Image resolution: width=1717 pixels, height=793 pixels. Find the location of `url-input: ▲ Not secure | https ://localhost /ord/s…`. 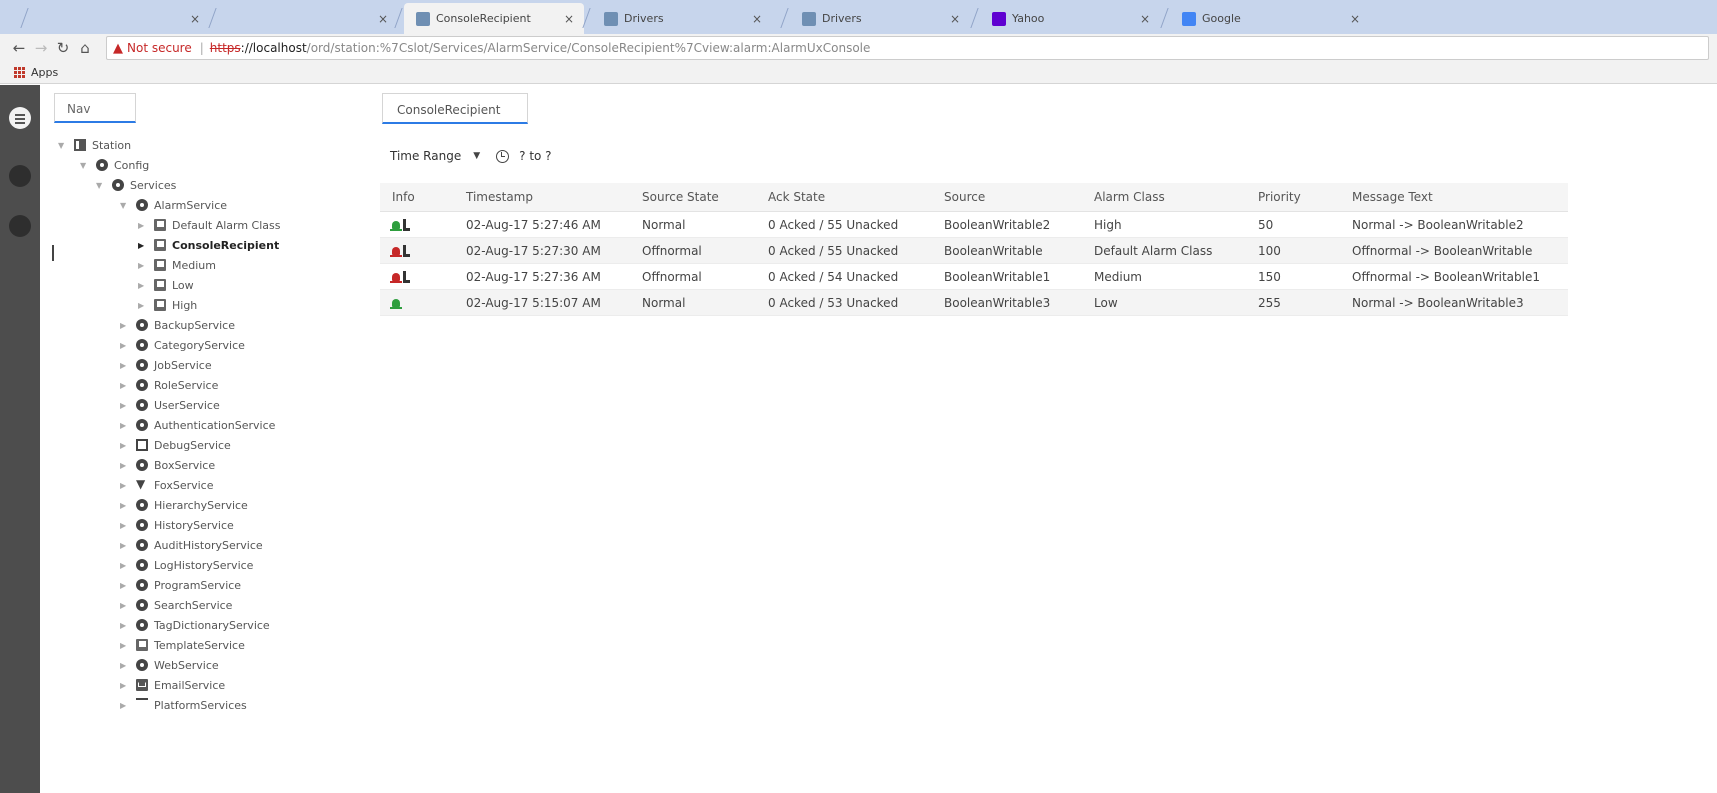

url-input: ▲ Not secure | https ://localhost /ord/s… is located at coordinates (907, 48).